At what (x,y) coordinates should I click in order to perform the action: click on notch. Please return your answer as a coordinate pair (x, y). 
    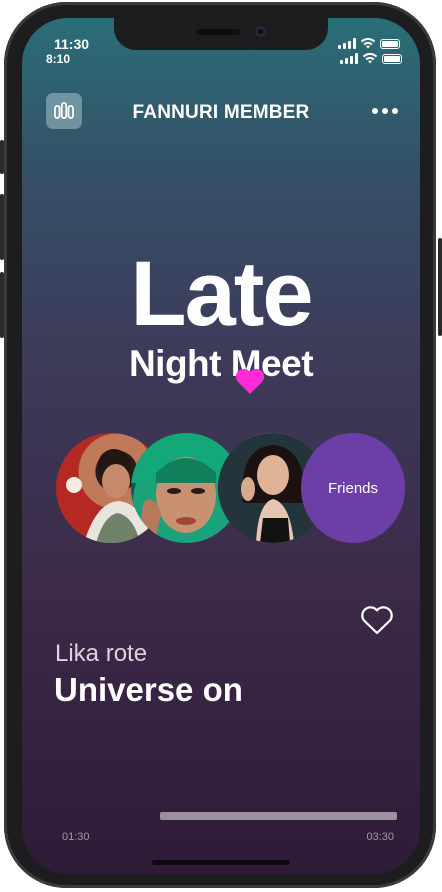
    Looking at the image, I should click on (221, 34).